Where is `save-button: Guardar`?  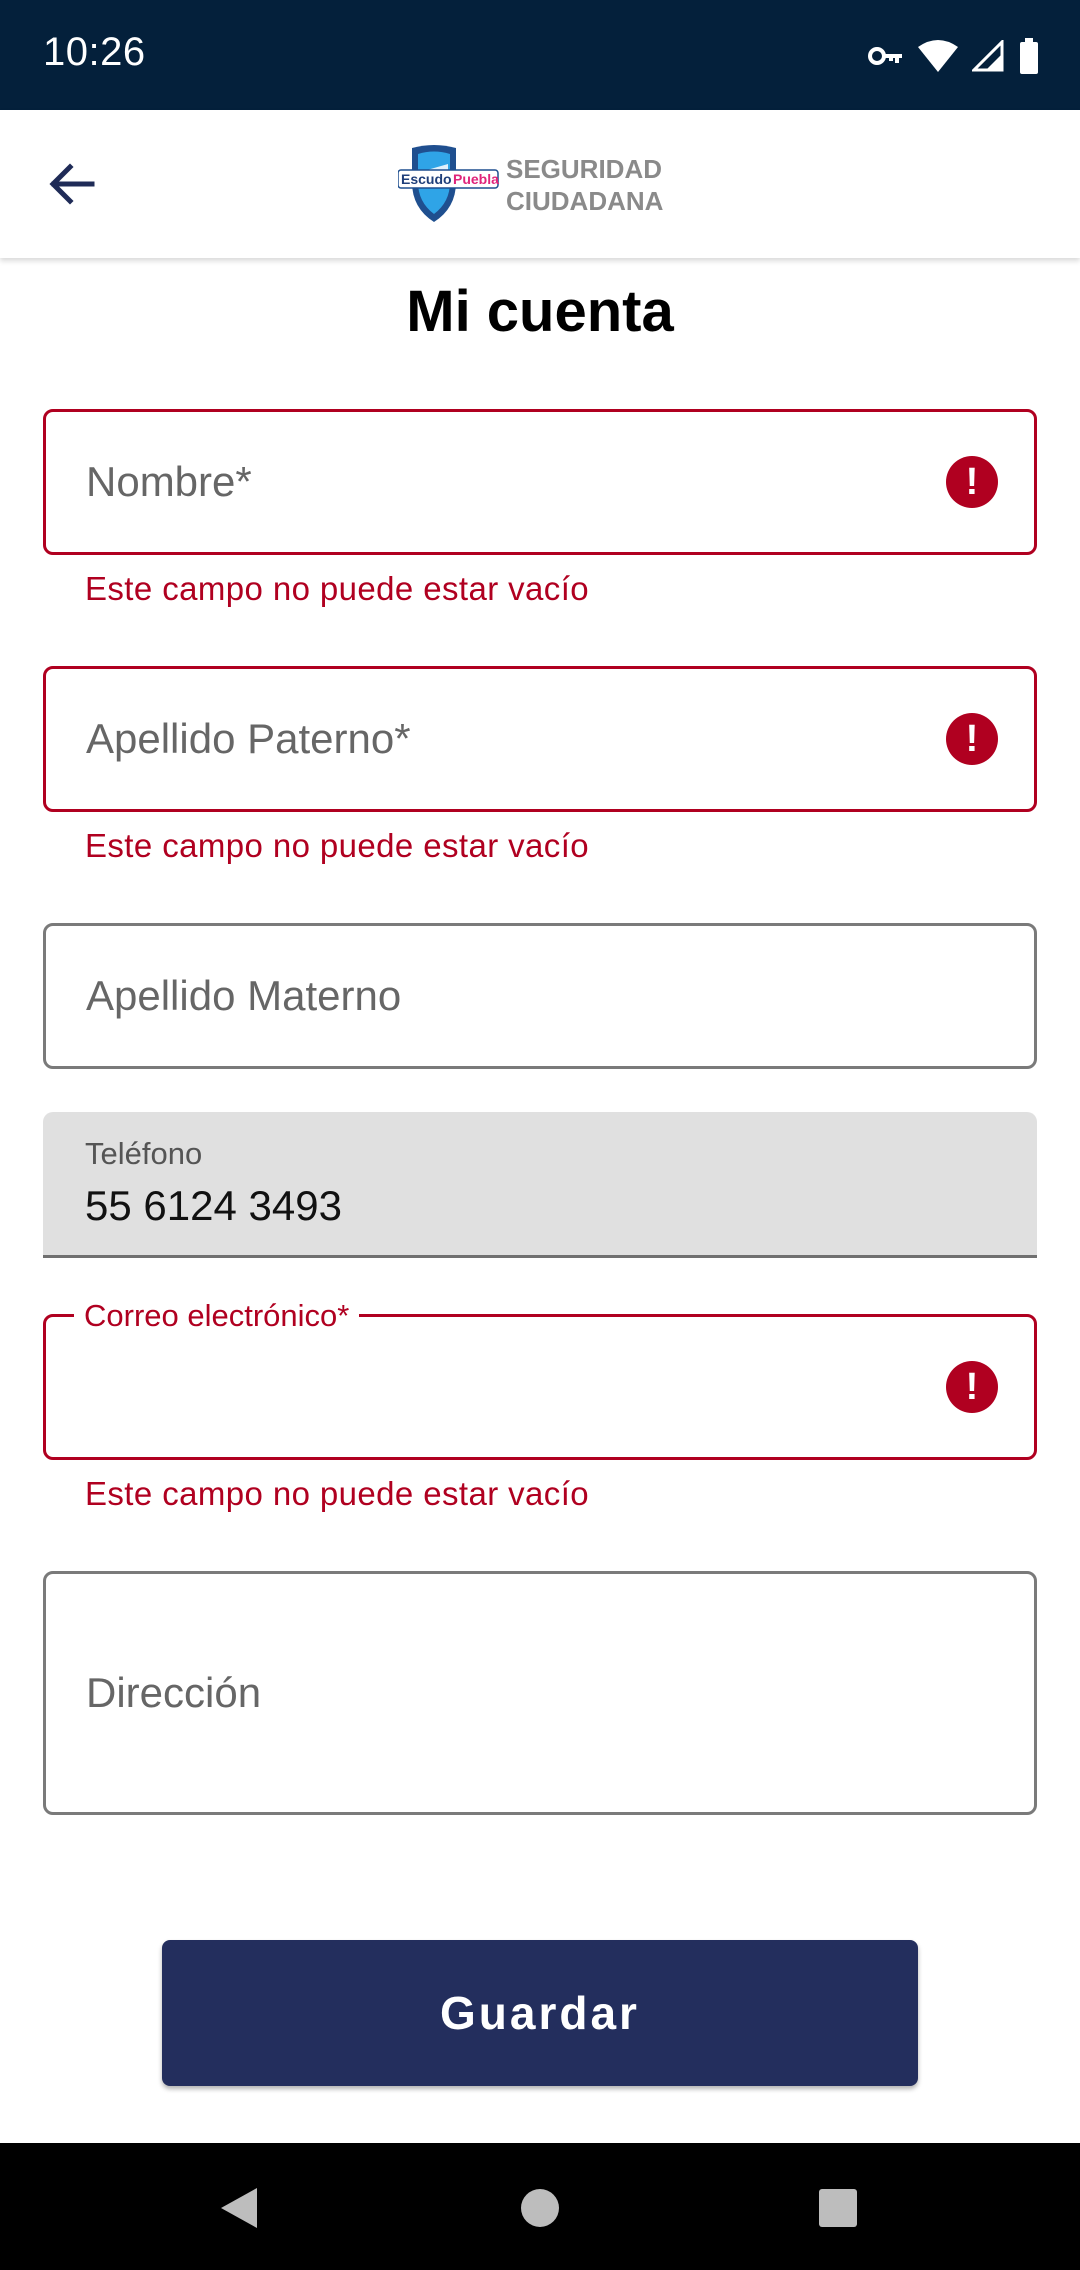 save-button: Guardar is located at coordinates (540, 2013).